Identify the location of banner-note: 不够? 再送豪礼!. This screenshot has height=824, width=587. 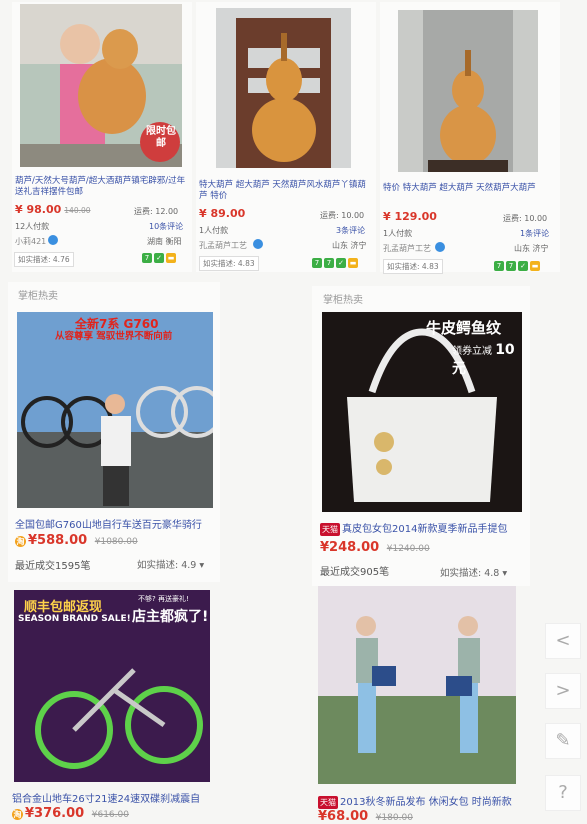
(163, 599).